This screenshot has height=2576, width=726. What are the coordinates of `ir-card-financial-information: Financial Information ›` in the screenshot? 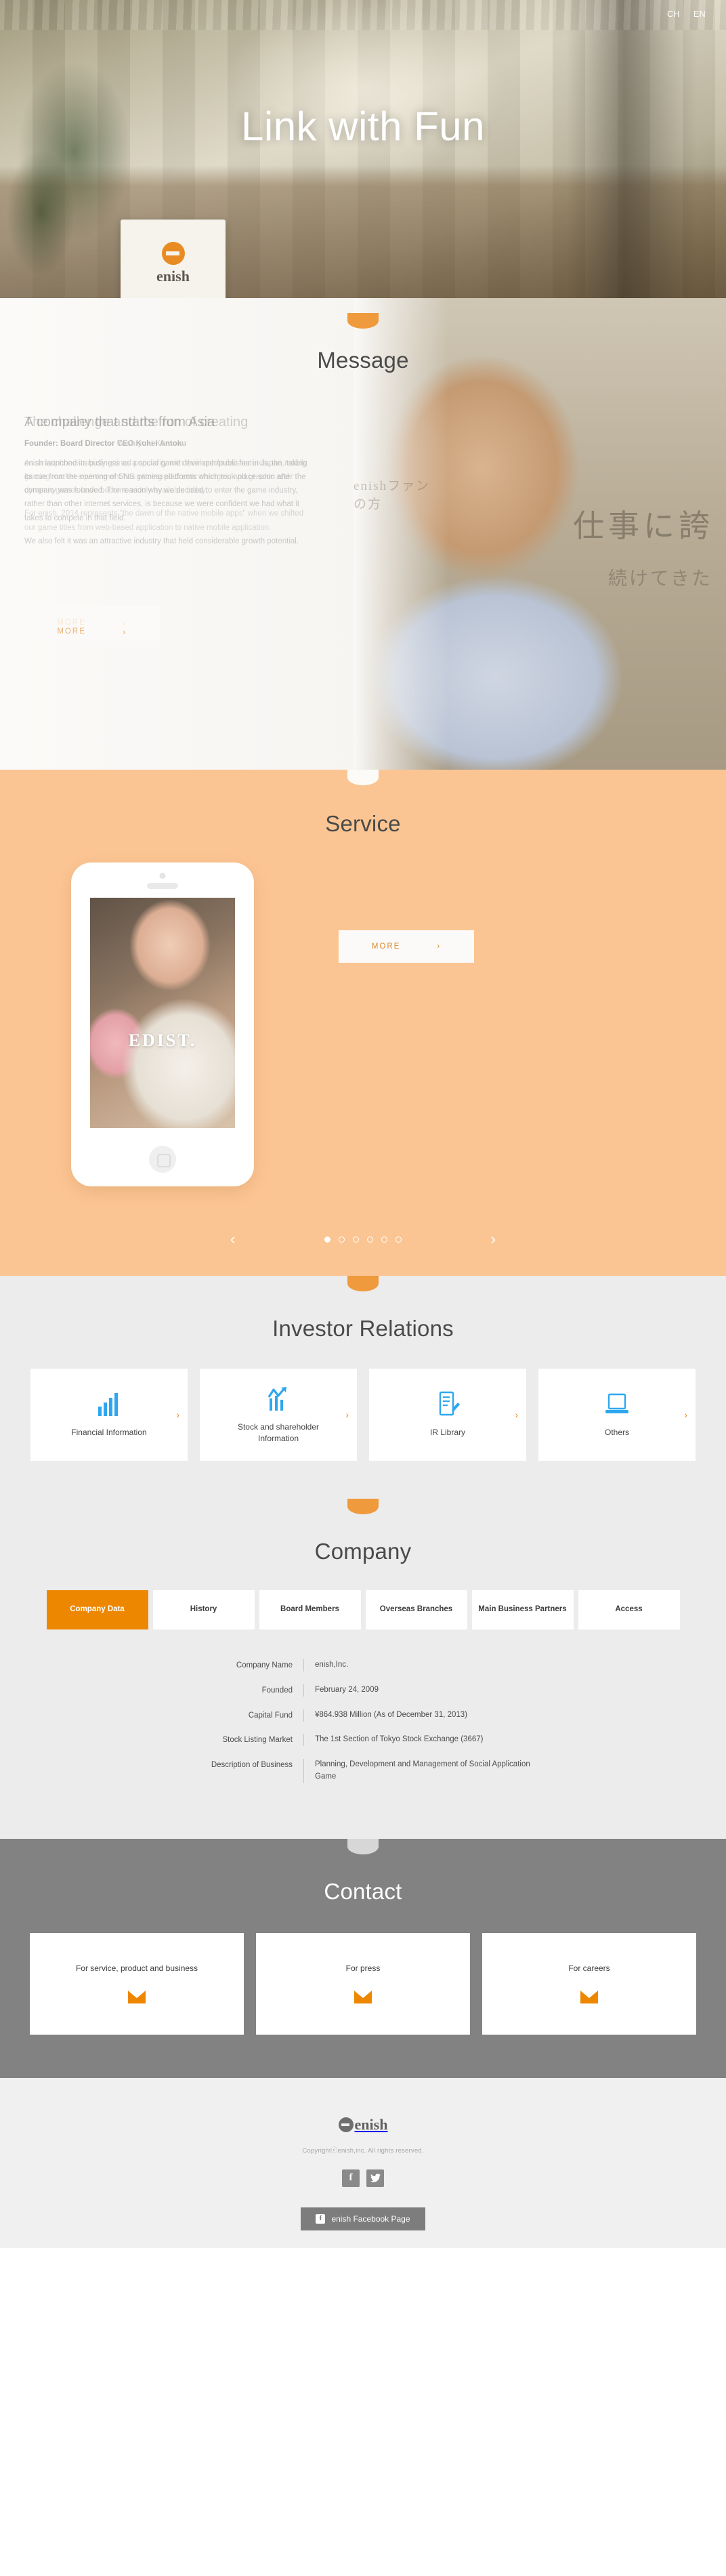 It's located at (109, 1415).